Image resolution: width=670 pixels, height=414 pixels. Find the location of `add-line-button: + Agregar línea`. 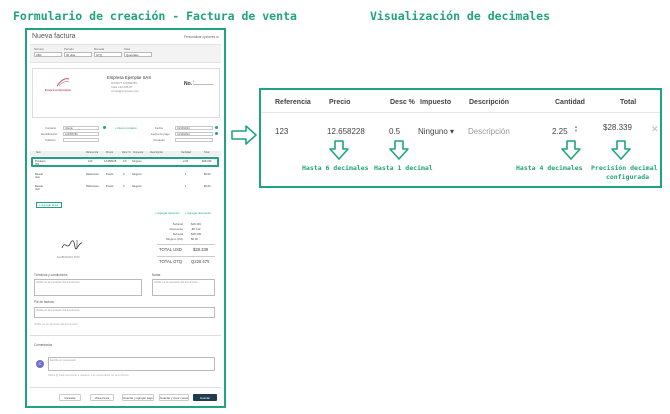

add-line-button: + Agregar línea is located at coordinates (49, 205).